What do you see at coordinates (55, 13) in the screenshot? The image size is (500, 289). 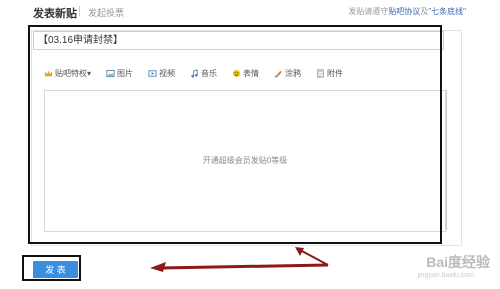 I see `tab-post: 发表新贴` at bounding box center [55, 13].